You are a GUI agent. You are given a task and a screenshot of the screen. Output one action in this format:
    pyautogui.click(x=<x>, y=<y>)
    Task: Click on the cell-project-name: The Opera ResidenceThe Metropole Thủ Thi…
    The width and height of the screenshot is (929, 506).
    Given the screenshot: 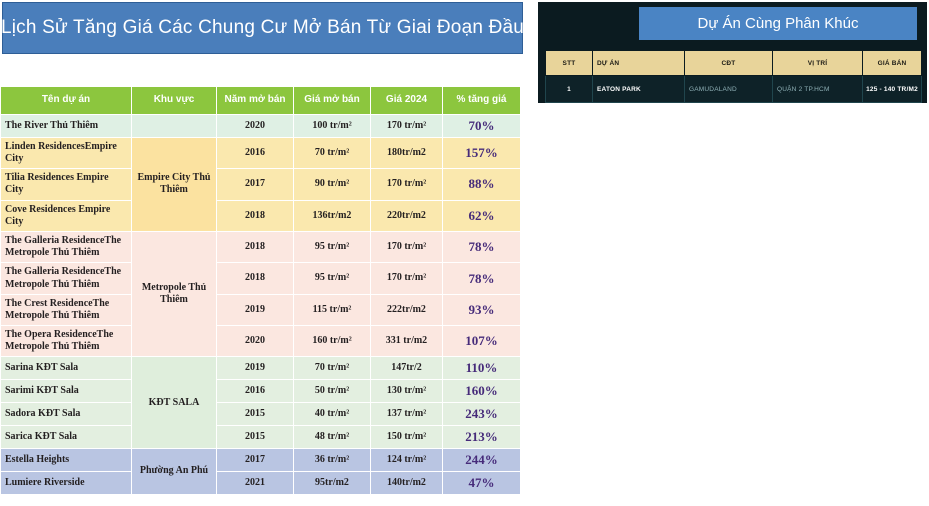 What is the action you would take?
    pyautogui.click(x=66, y=341)
    